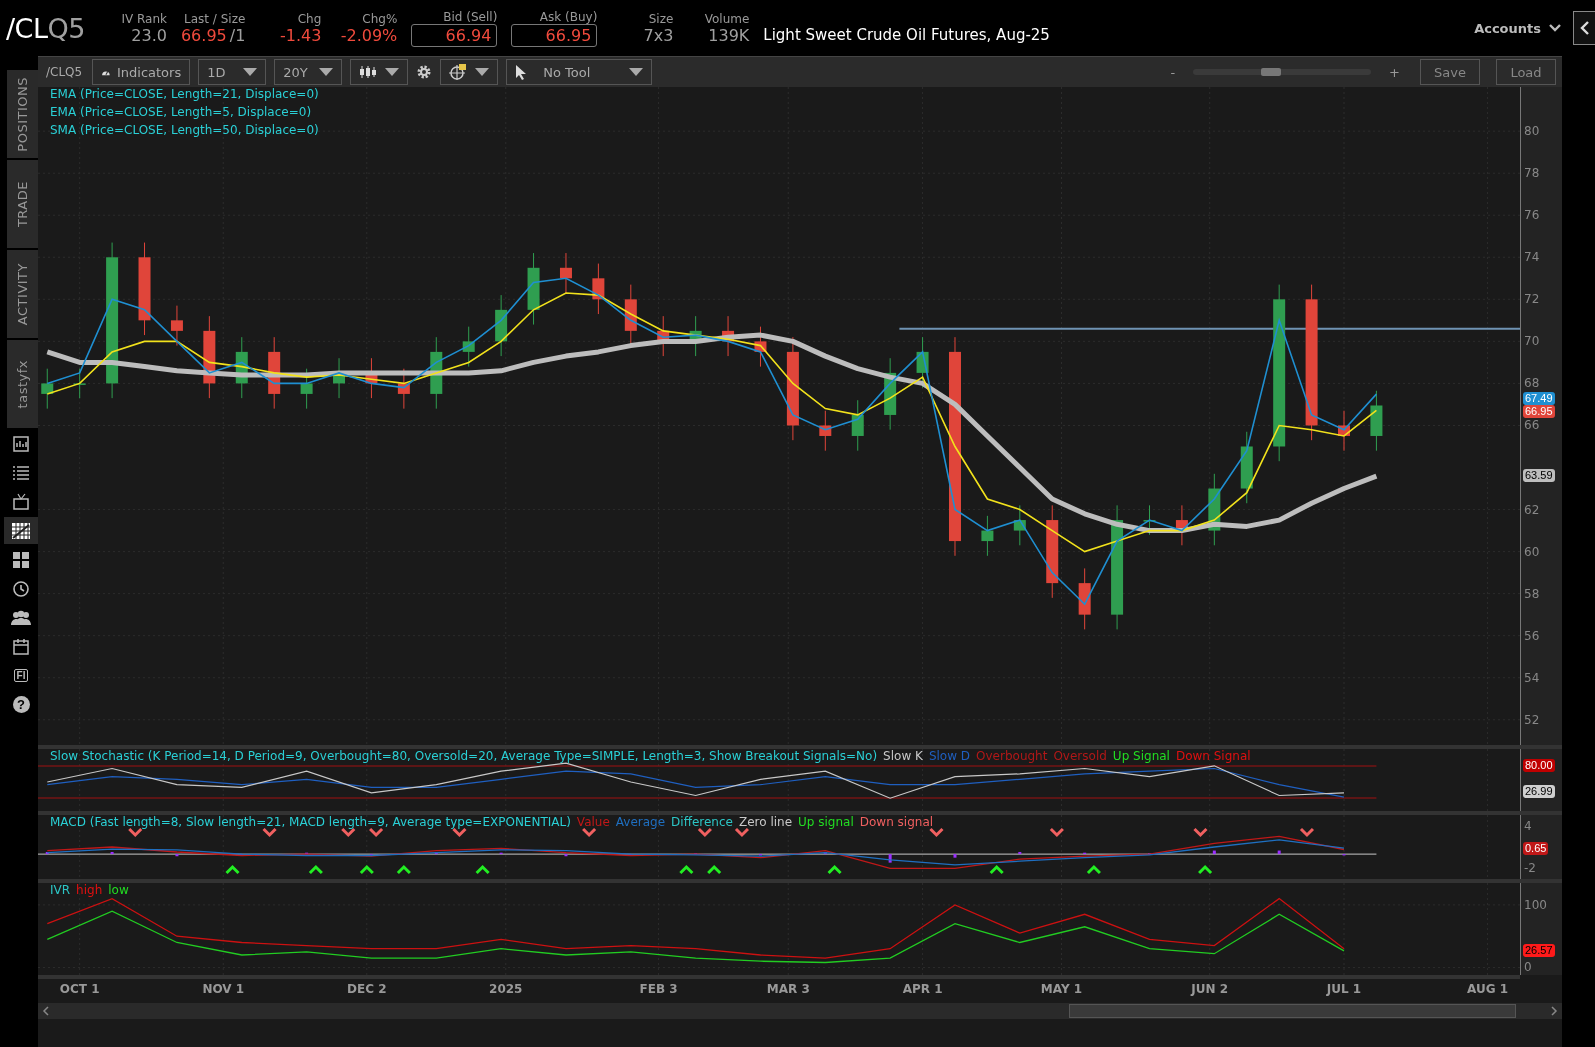  I want to click on legend-item: low, so click(118, 890).